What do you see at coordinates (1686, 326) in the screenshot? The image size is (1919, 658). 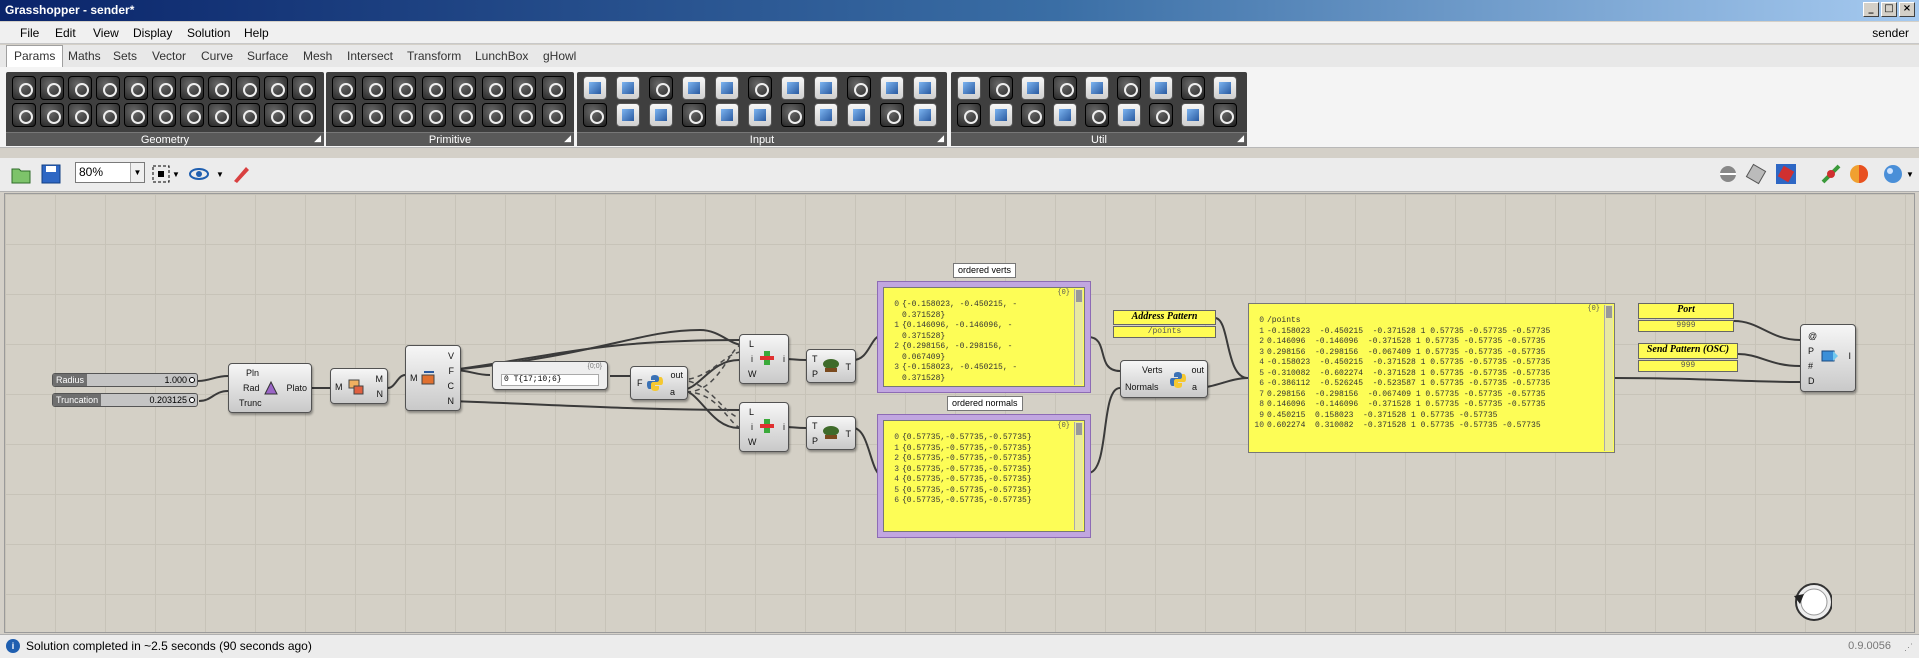 I see `port-value: 9999` at bounding box center [1686, 326].